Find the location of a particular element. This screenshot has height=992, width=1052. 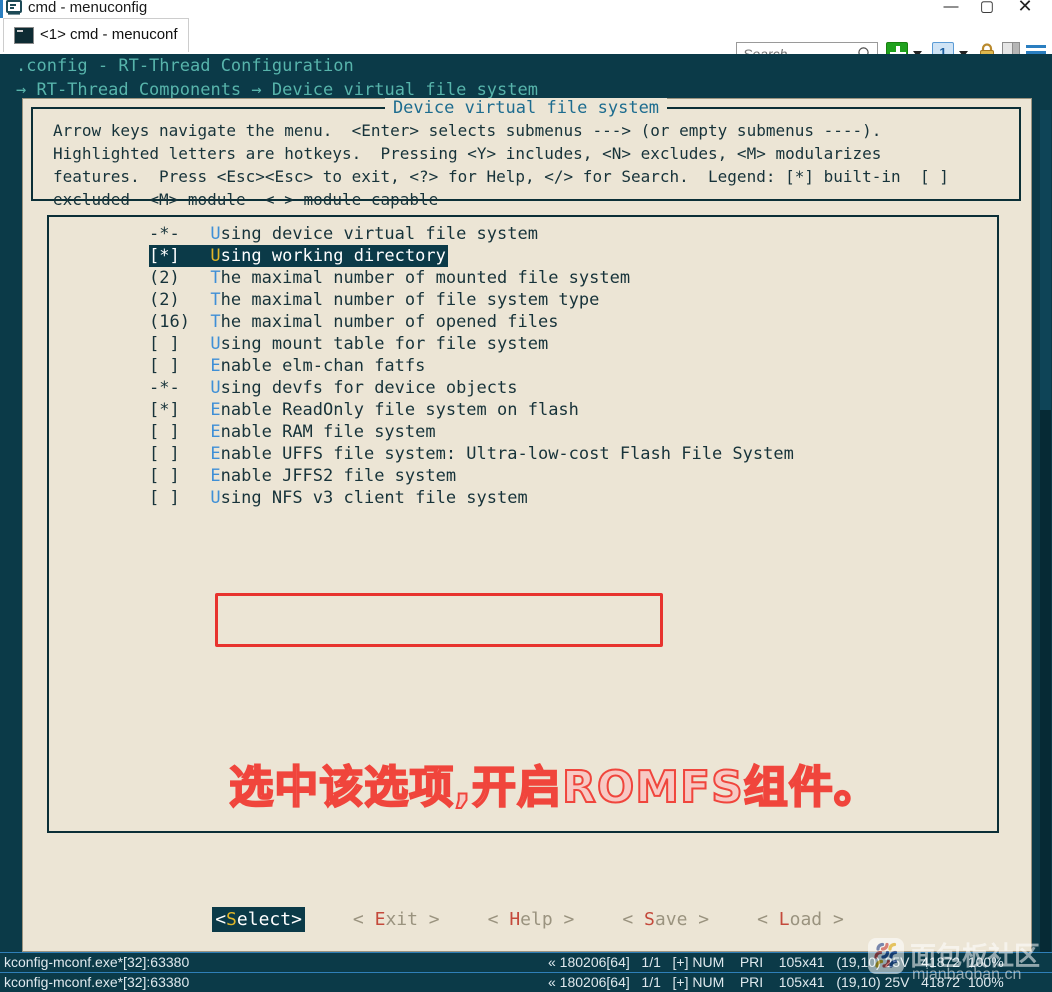

config-header-line: .config - RT-Thread Configuration is located at coordinates (185, 66).